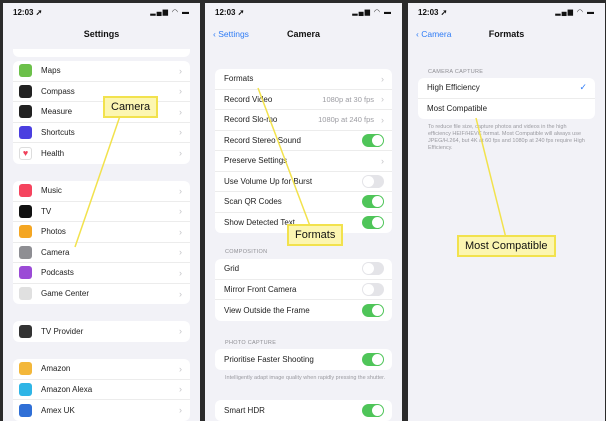  What do you see at coordinates (506, 88) in the screenshot?
I see `format-option-high-efficiency: High Efficiency ✓` at bounding box center [506, 88].